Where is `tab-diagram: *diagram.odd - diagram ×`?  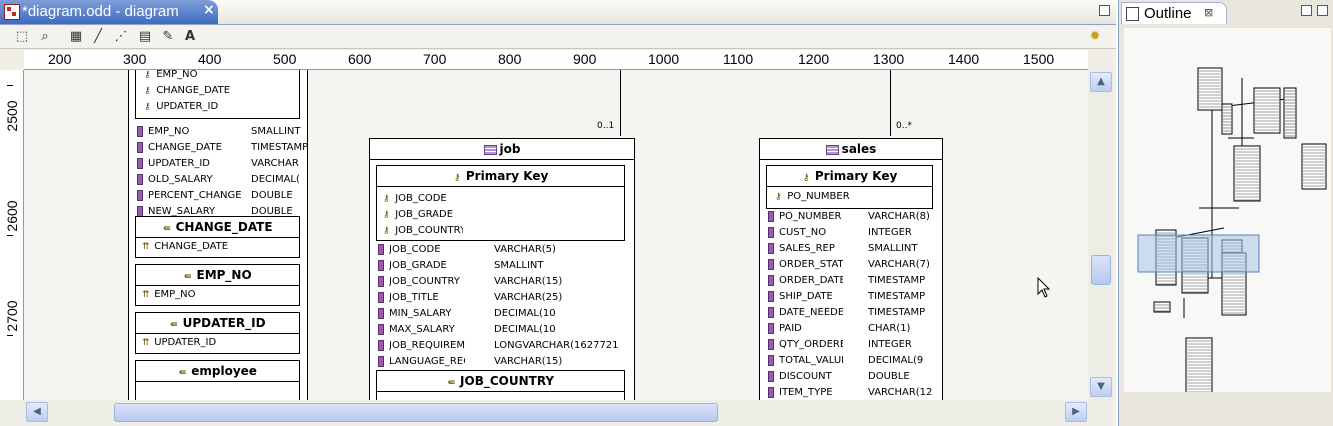 tab-diagram: *diagram.odd - diagram × is located at coordinates (109, 12).